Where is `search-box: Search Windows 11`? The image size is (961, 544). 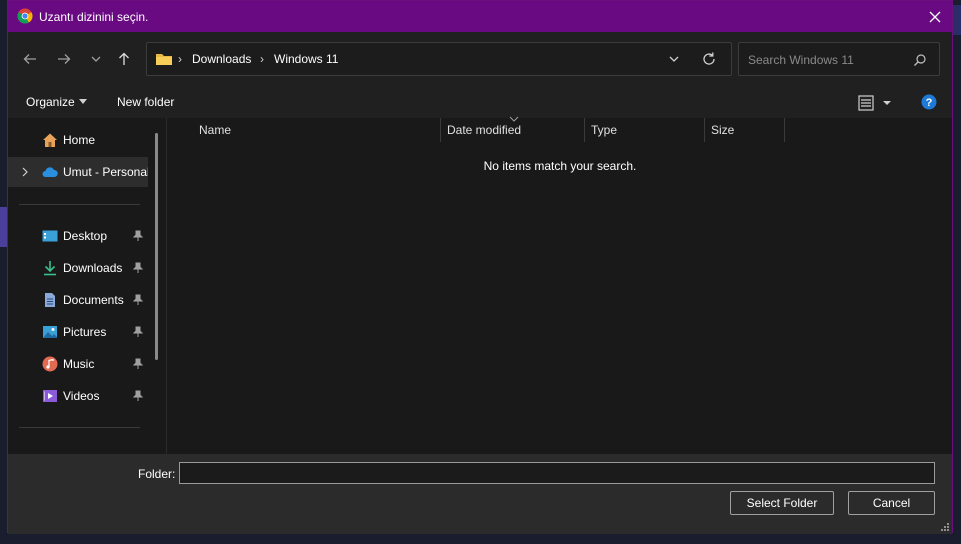 search-box: Search Windows 11 is located at coordinates (839, 59).